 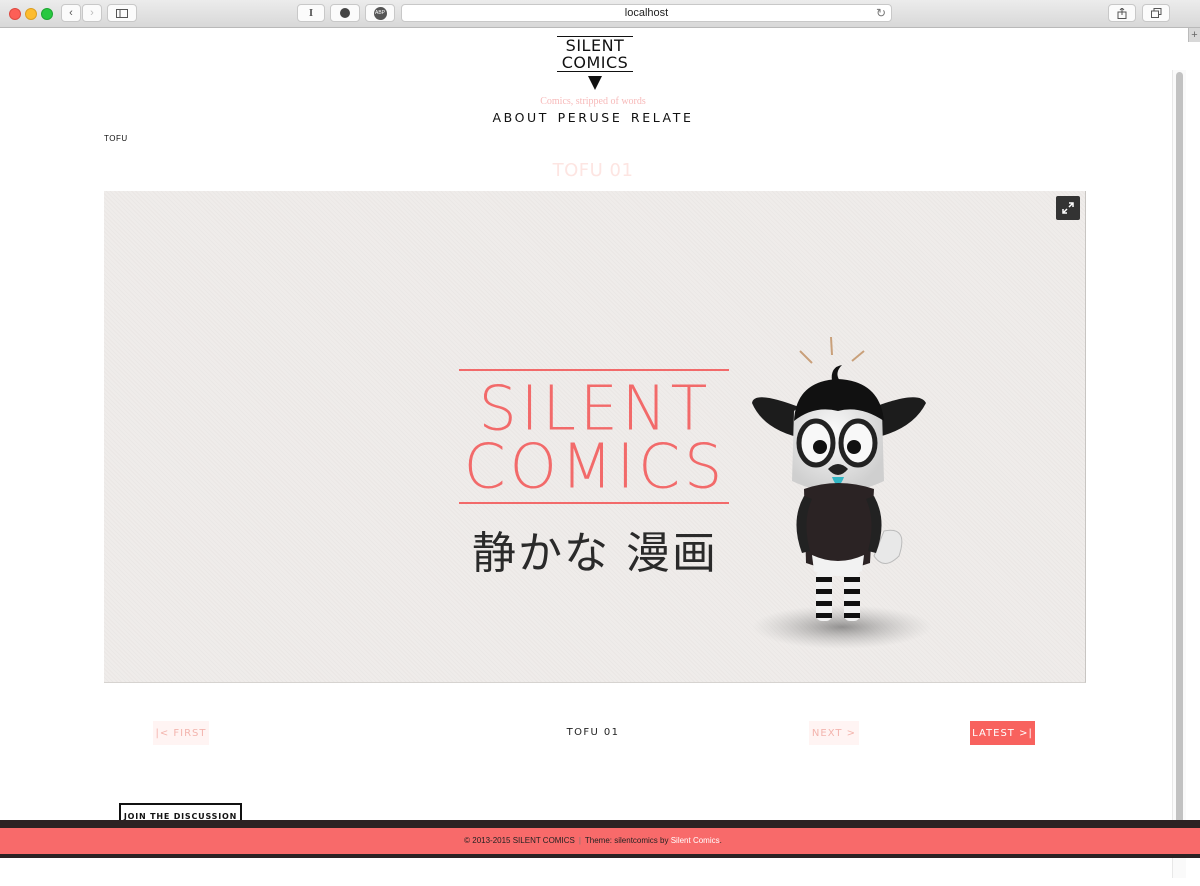 What do you see at coordinates (595, 45) in the screenshot?
I see `logo-word-silent: SILENT` at bounding box center [595, 45].